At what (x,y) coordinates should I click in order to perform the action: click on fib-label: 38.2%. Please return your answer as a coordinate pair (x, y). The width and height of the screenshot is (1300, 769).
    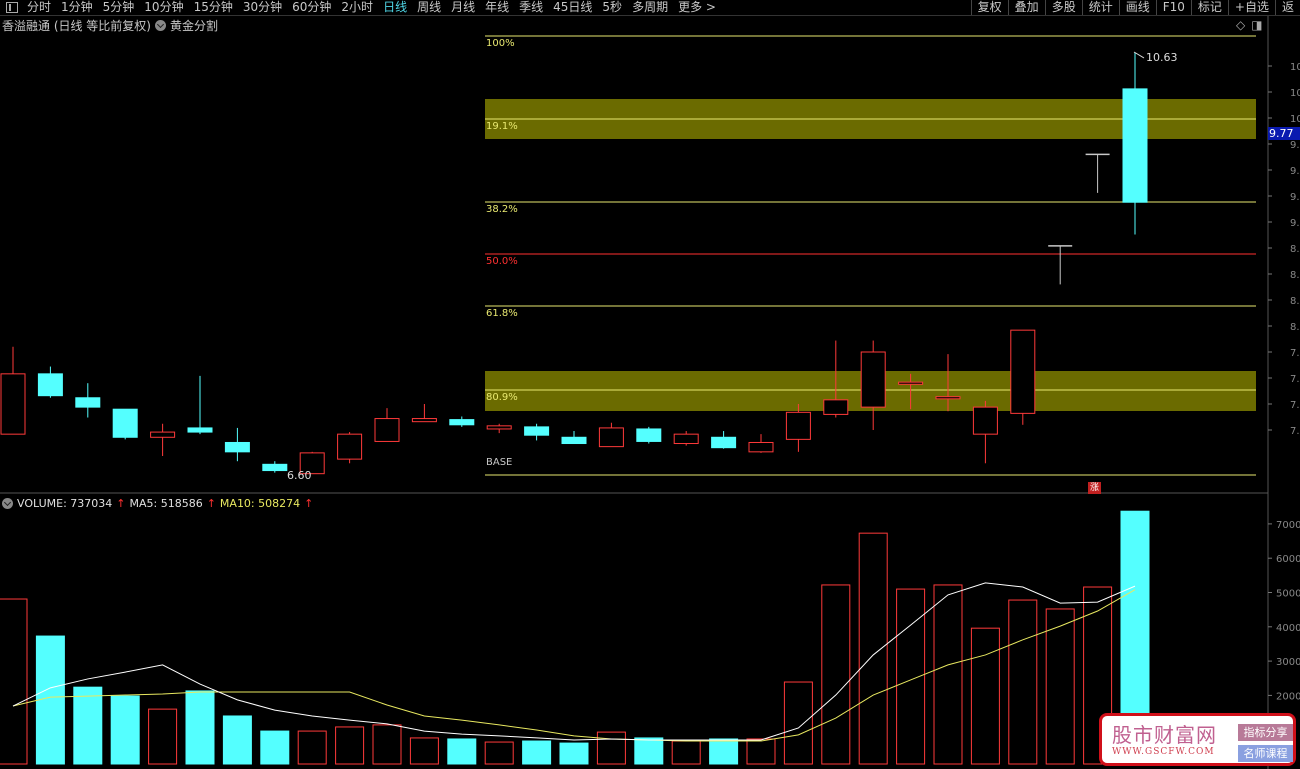
    Looking at the image, I should click on (502, 209).